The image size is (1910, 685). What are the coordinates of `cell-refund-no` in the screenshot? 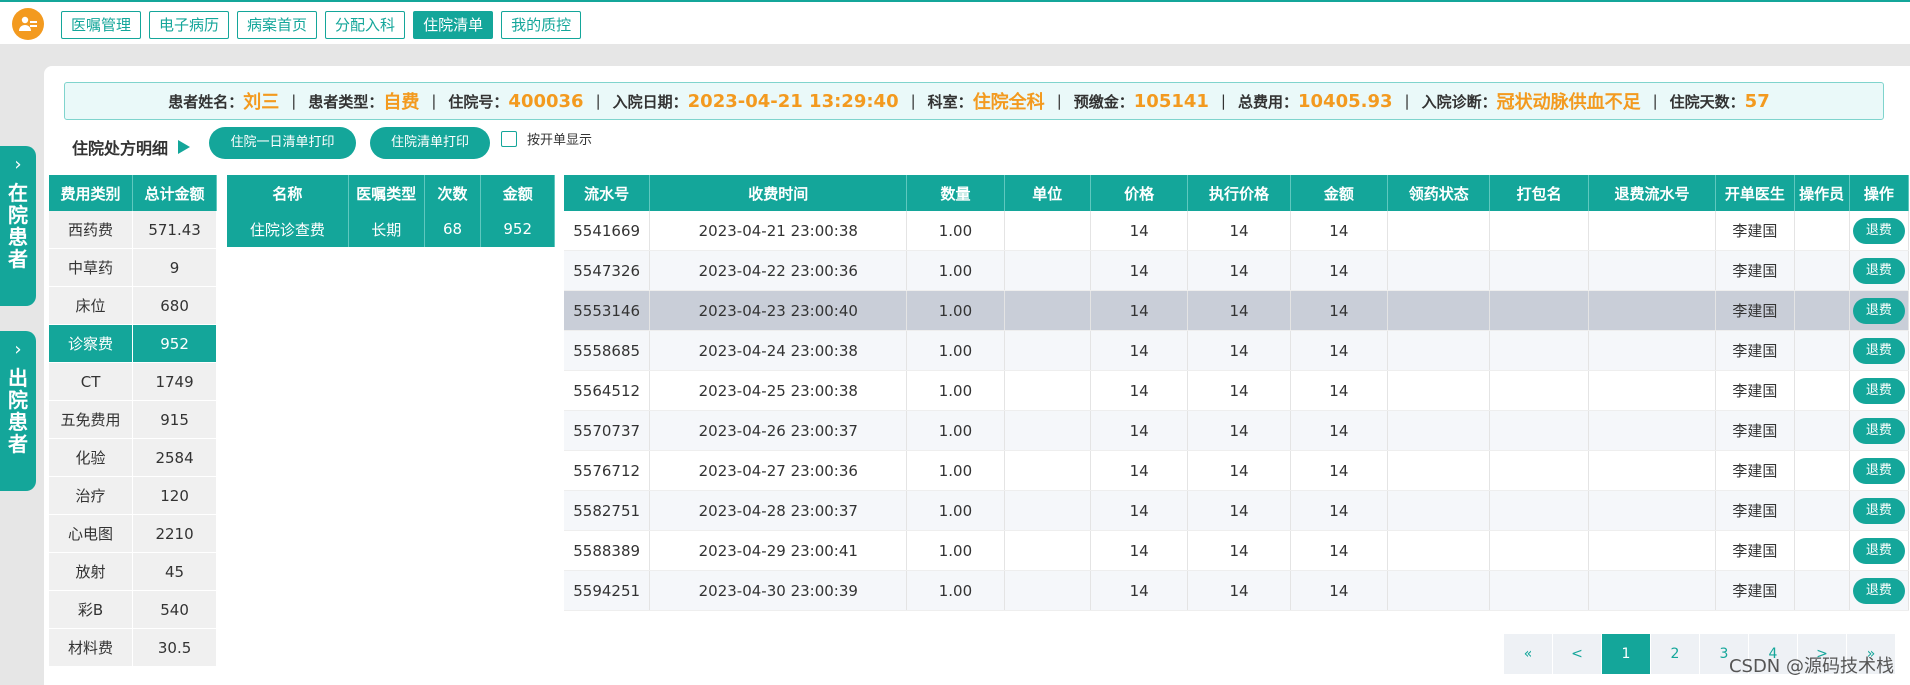 It's located at (1652, 231).